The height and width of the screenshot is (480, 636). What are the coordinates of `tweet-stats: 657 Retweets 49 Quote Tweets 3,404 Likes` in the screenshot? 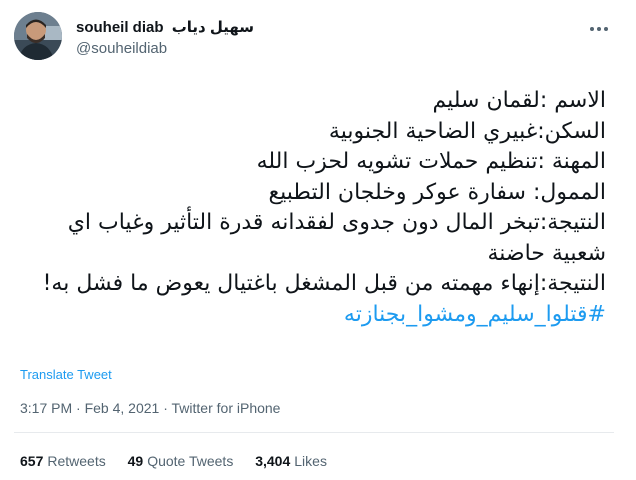 It's located at (182, 461).